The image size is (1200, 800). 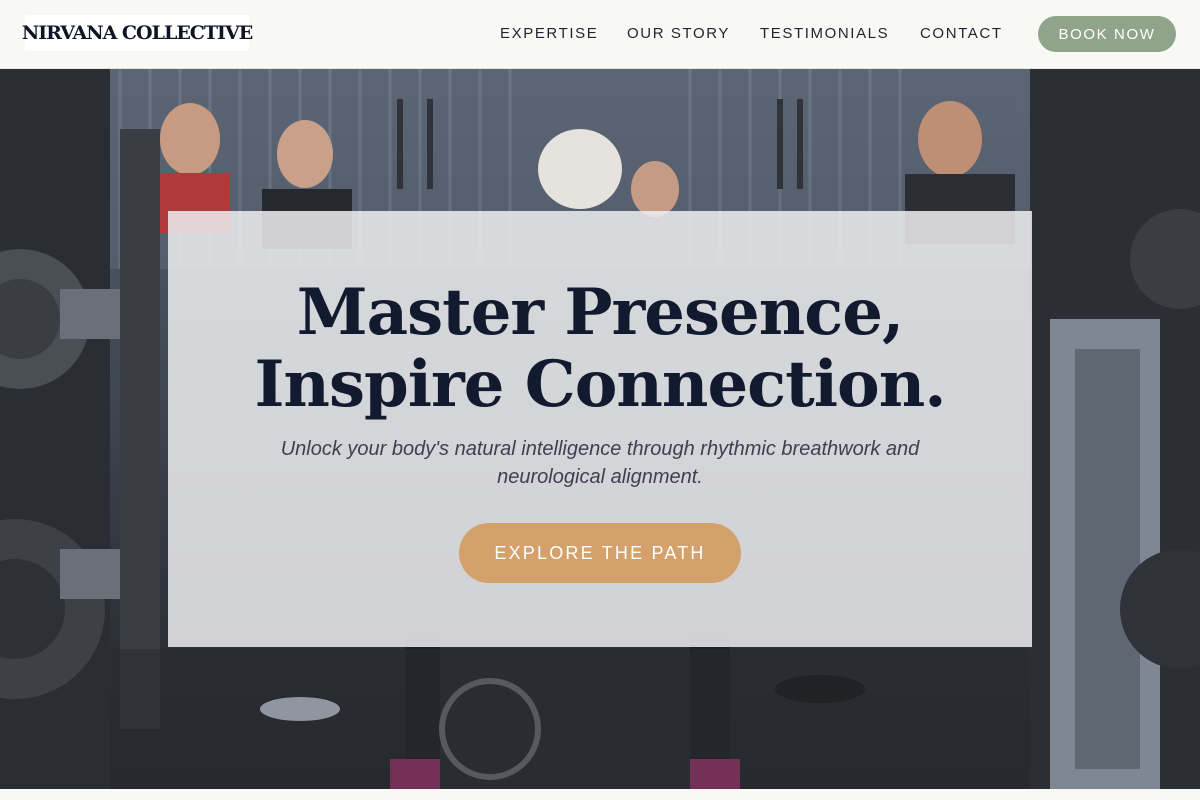 I want to click on hero-headline: Master Presence, Inspire Connection., so click(x=600, y=349).